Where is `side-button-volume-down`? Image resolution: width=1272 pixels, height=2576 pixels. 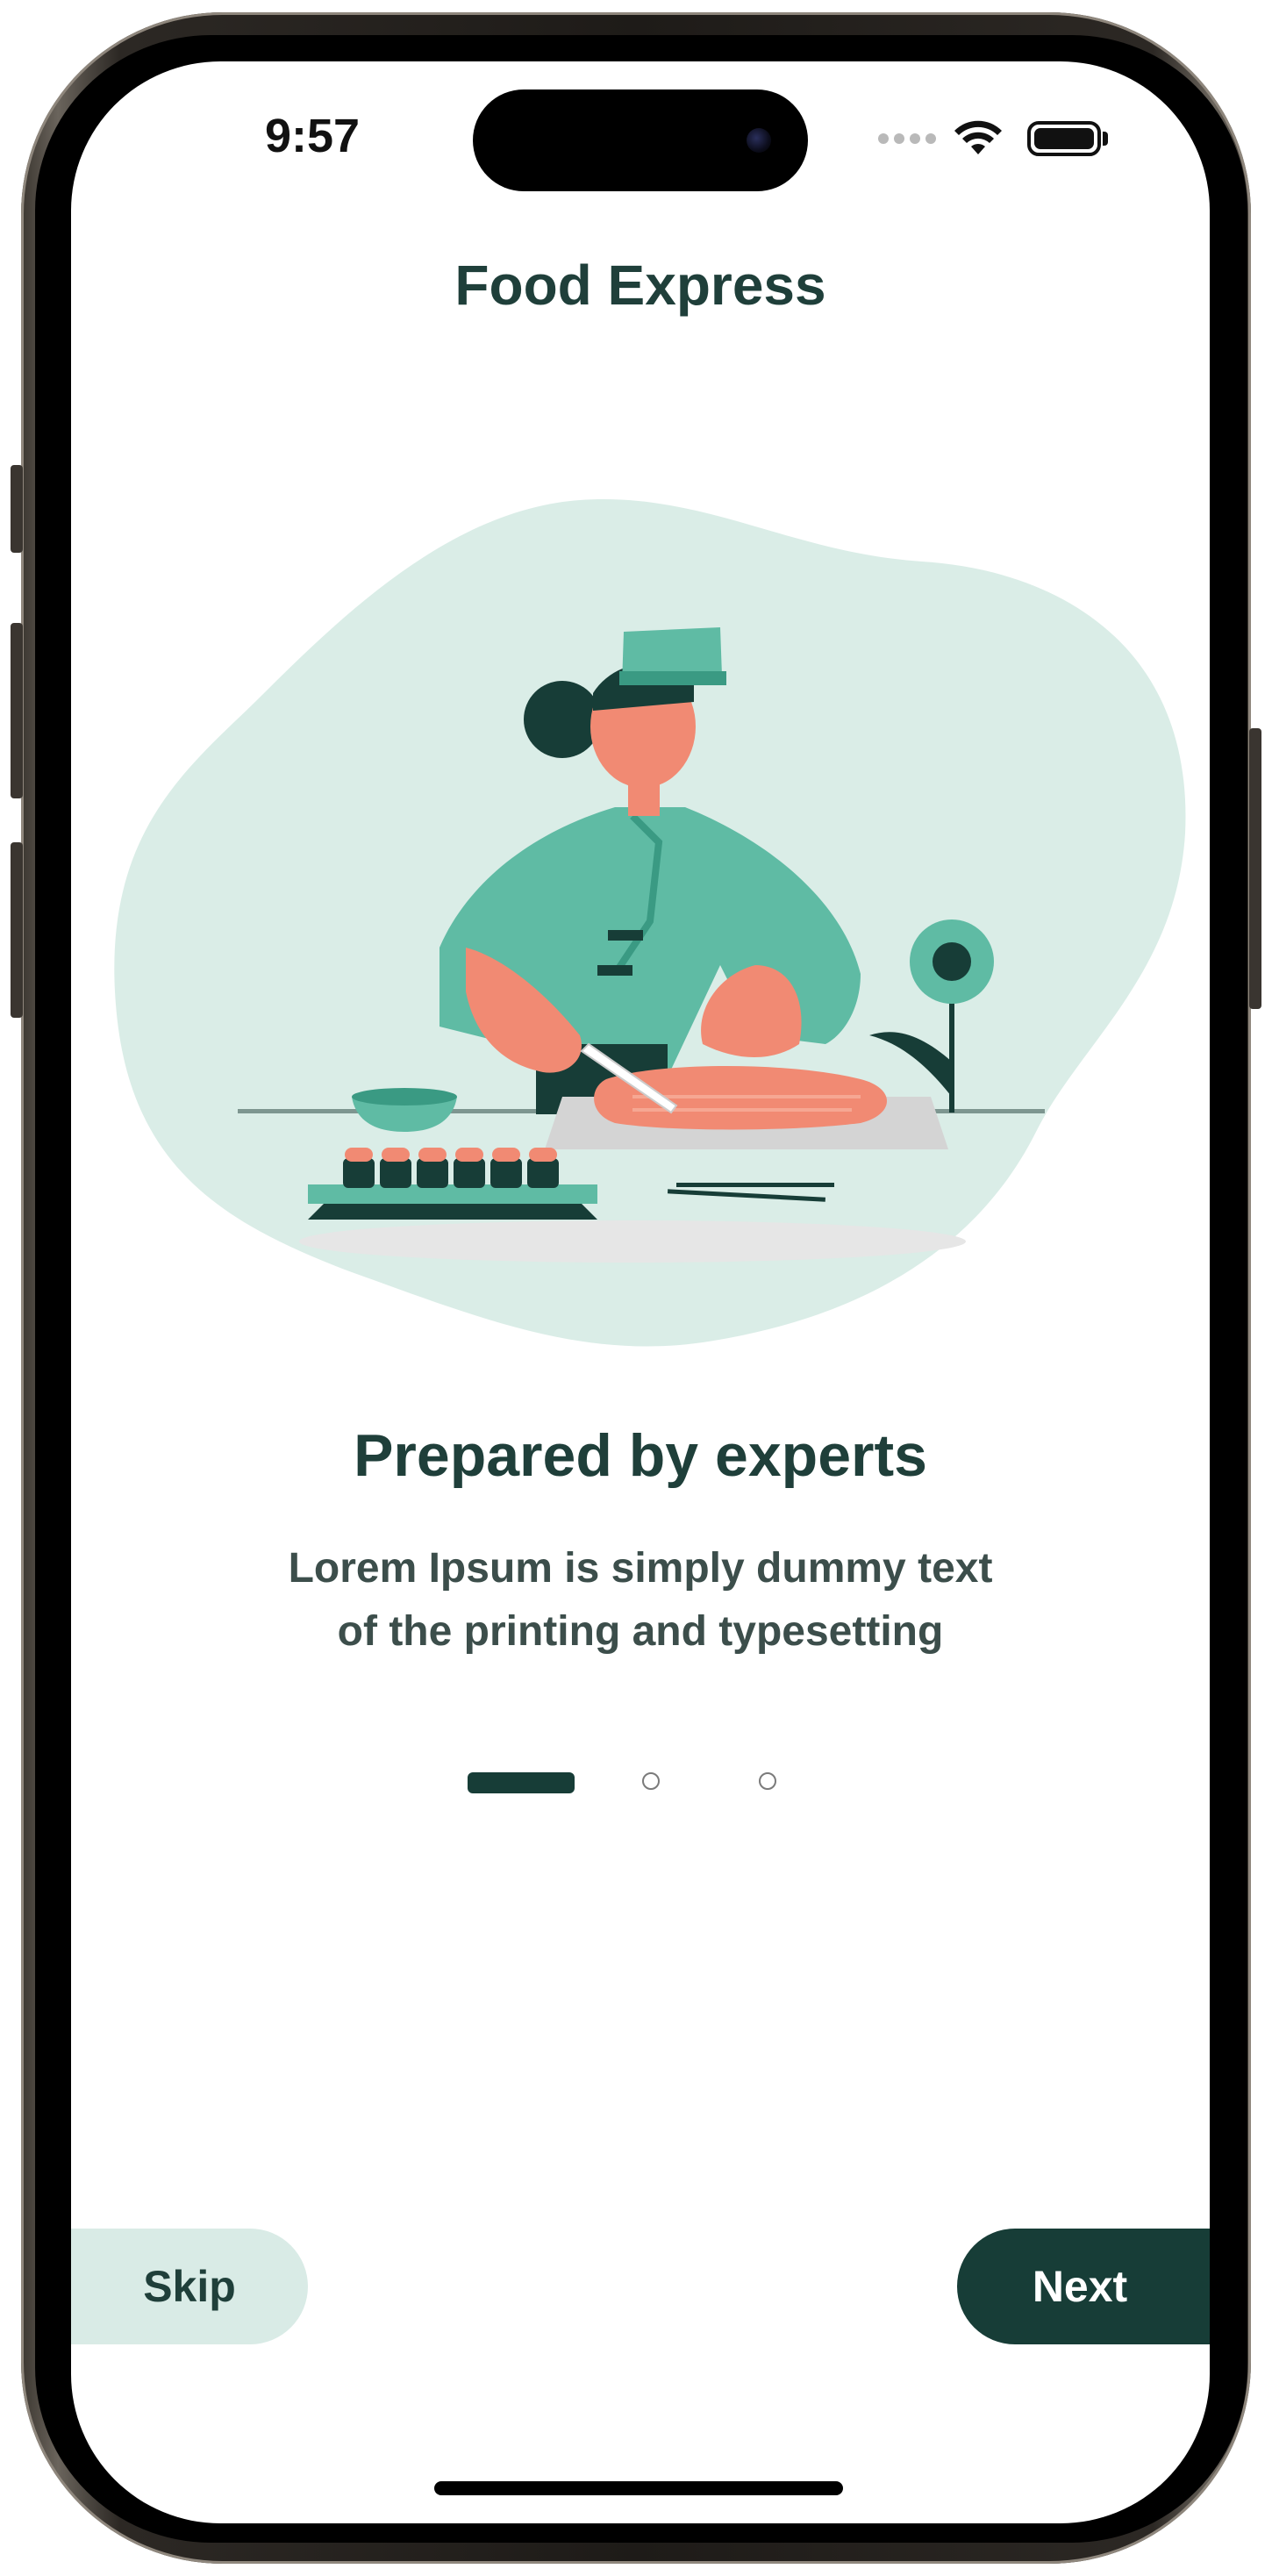 side-button-volume-down is located at coordinates (17, 930).